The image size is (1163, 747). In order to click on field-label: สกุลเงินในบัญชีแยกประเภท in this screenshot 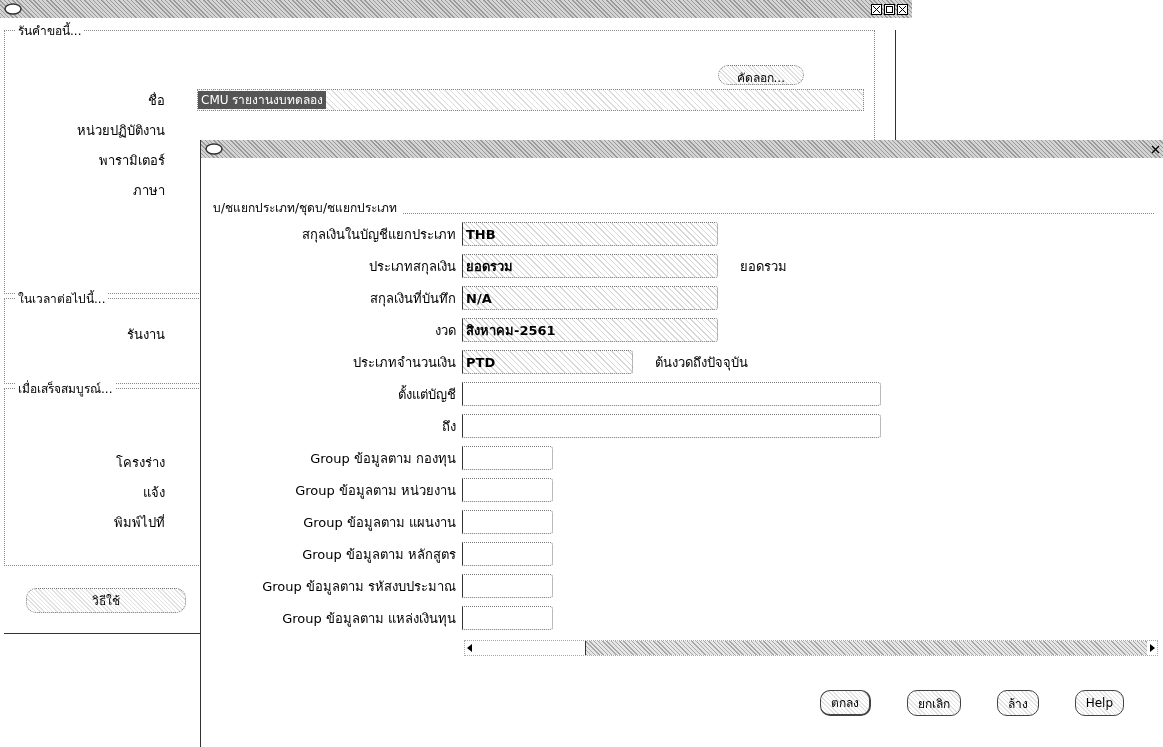, I will do `click(378, 235)`.